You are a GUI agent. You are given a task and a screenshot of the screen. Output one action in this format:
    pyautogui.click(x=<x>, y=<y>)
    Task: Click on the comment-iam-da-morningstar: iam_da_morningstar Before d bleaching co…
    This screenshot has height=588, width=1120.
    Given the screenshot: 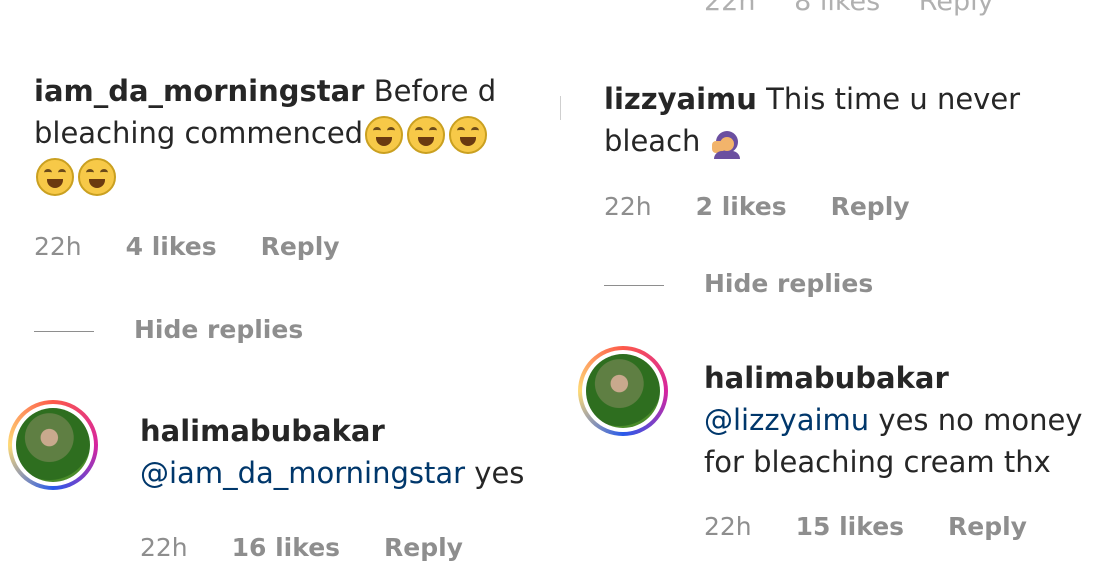 What is the action you would take?
    pyautogui.click(x=294, y=133)
    